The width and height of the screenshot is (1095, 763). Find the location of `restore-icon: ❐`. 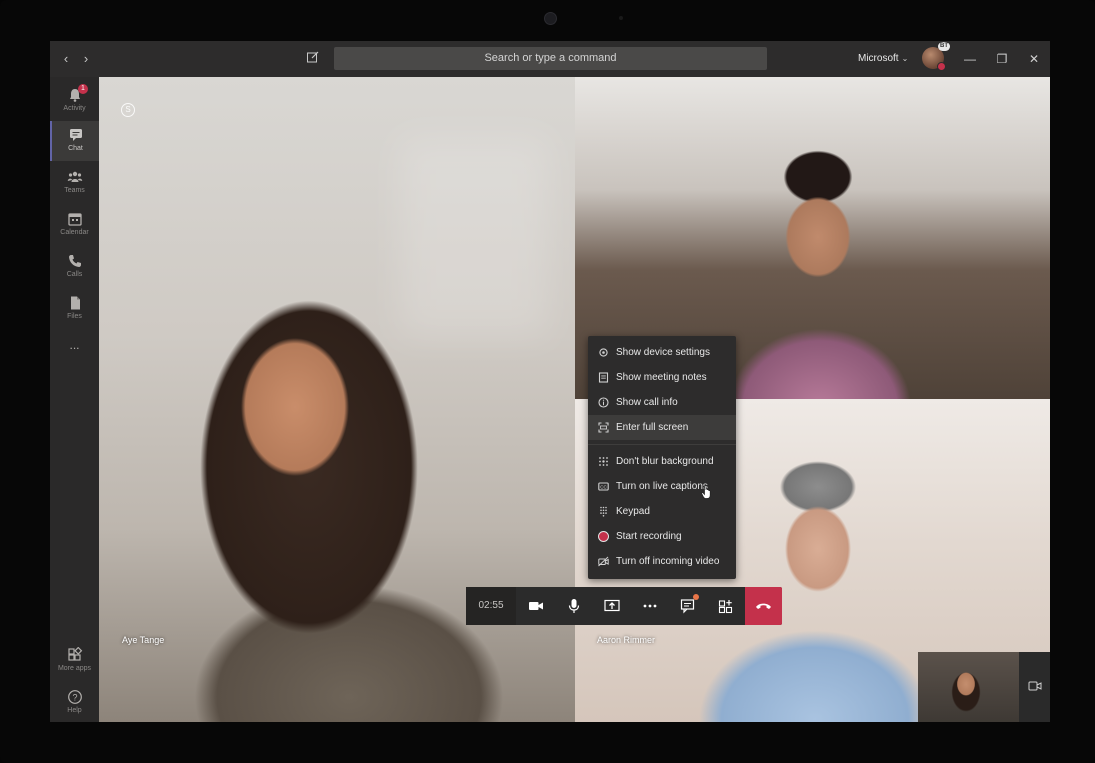

restore-icon: ❐ is located at coordinates (1002, 59).